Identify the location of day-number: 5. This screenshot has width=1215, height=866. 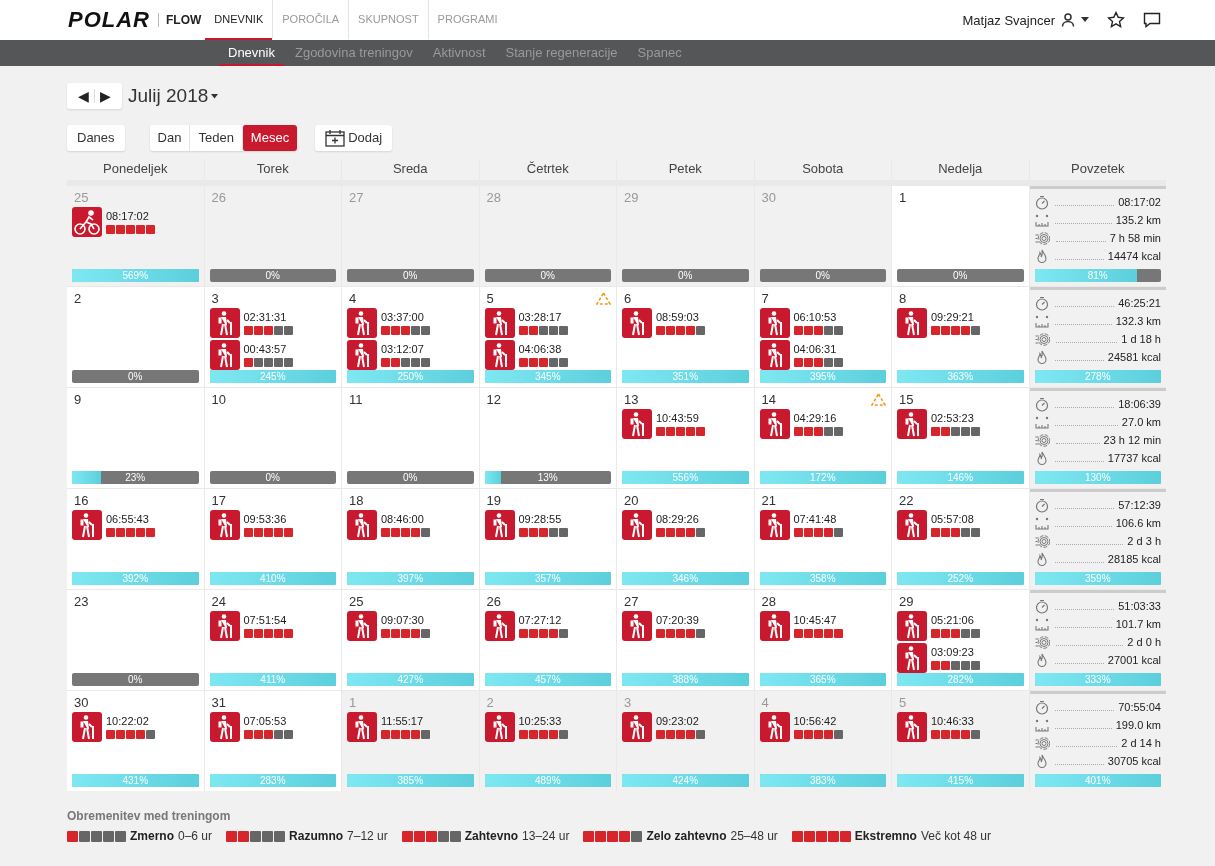
(490, 298).